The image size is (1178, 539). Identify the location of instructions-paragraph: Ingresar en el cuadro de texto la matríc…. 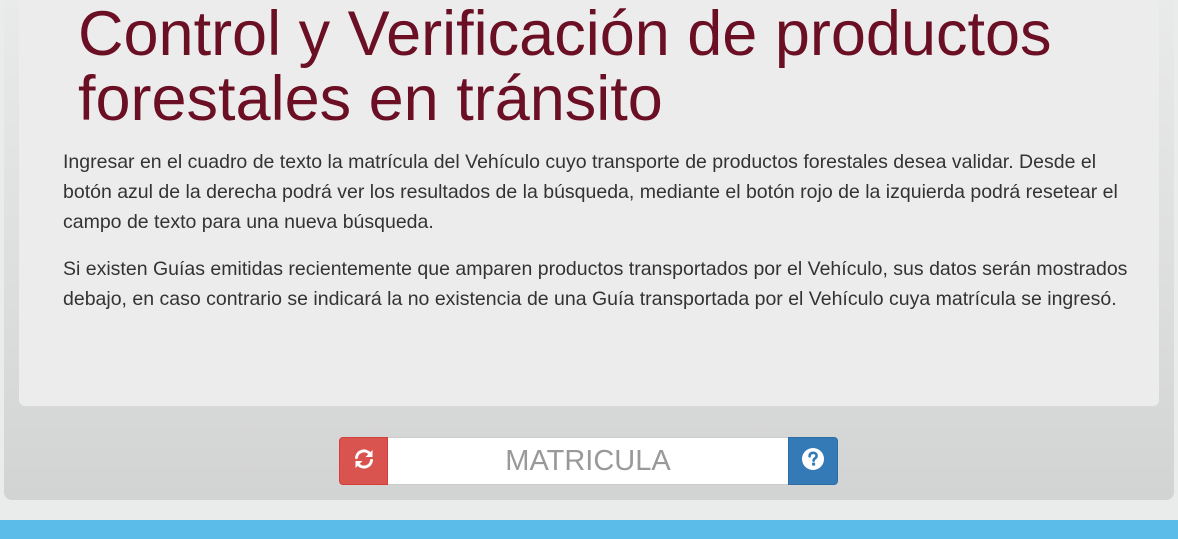
(590, 192).